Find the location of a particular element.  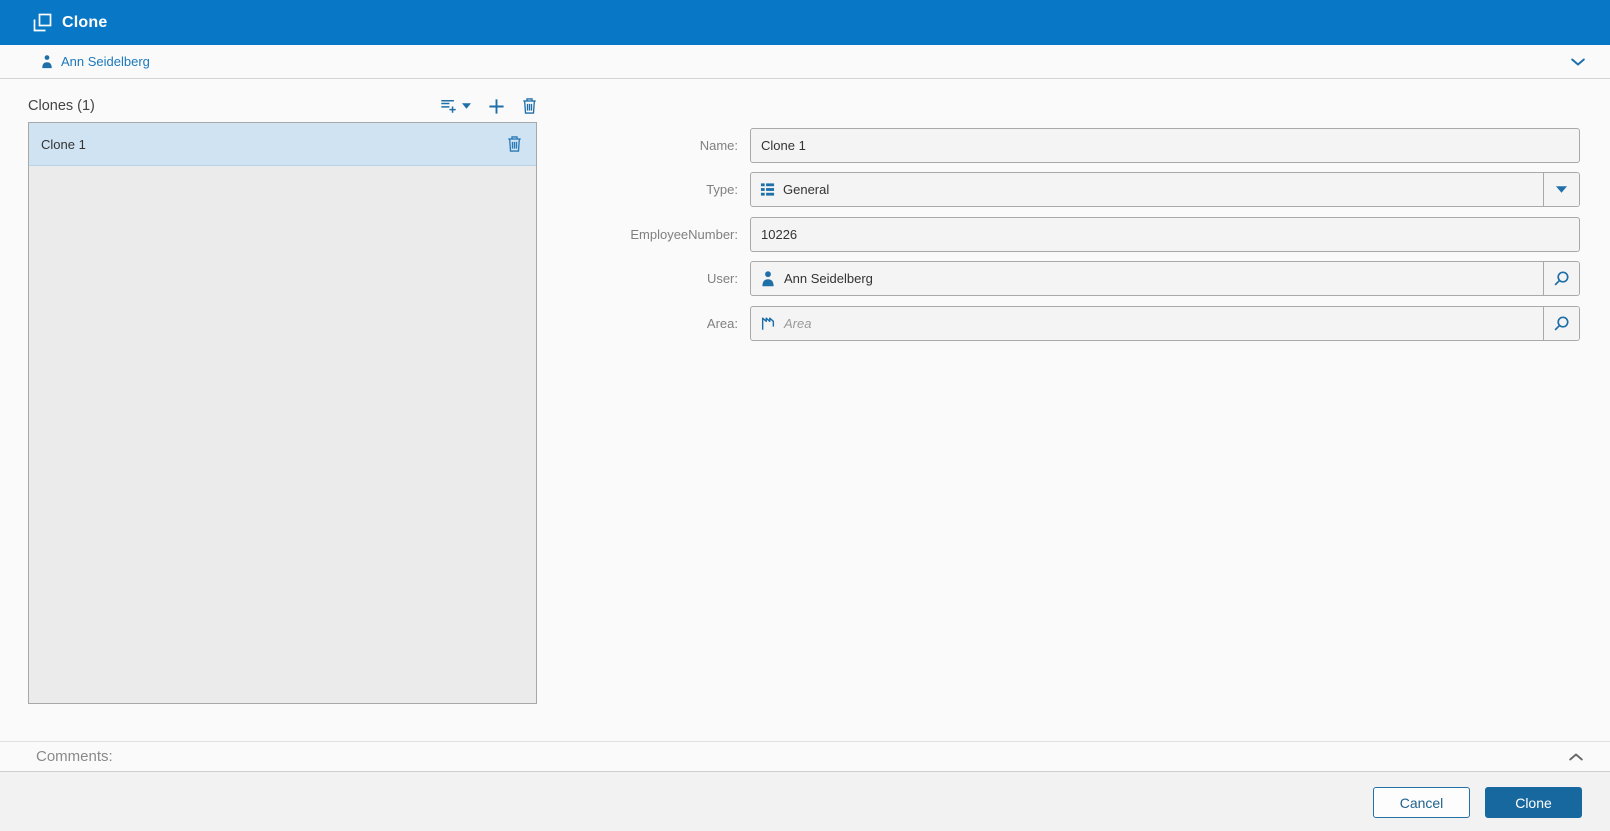

form-row-name: Name: is located at coordinates (1060, 145).